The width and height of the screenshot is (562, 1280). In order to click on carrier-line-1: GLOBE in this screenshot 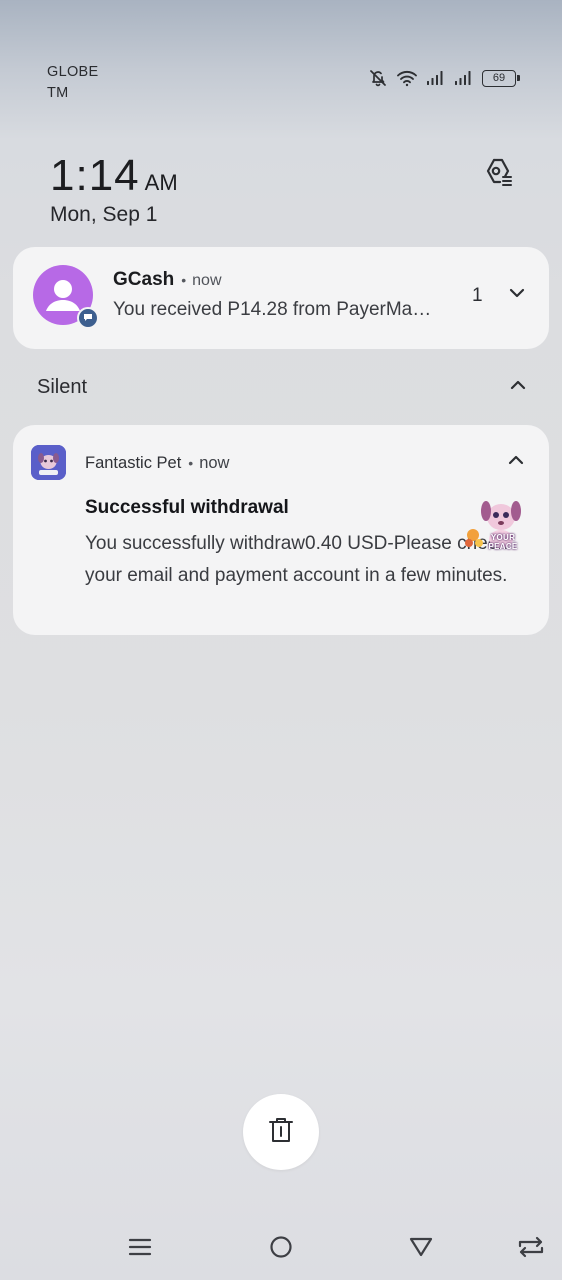, I will do `click(73, 72)`.